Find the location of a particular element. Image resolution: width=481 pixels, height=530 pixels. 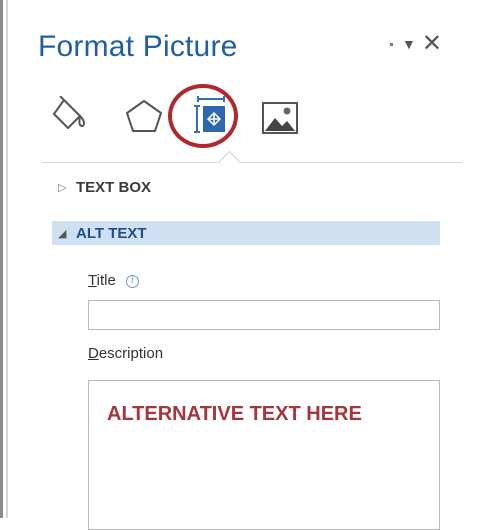

pentagon-icon is located at coordinates (144, 116).